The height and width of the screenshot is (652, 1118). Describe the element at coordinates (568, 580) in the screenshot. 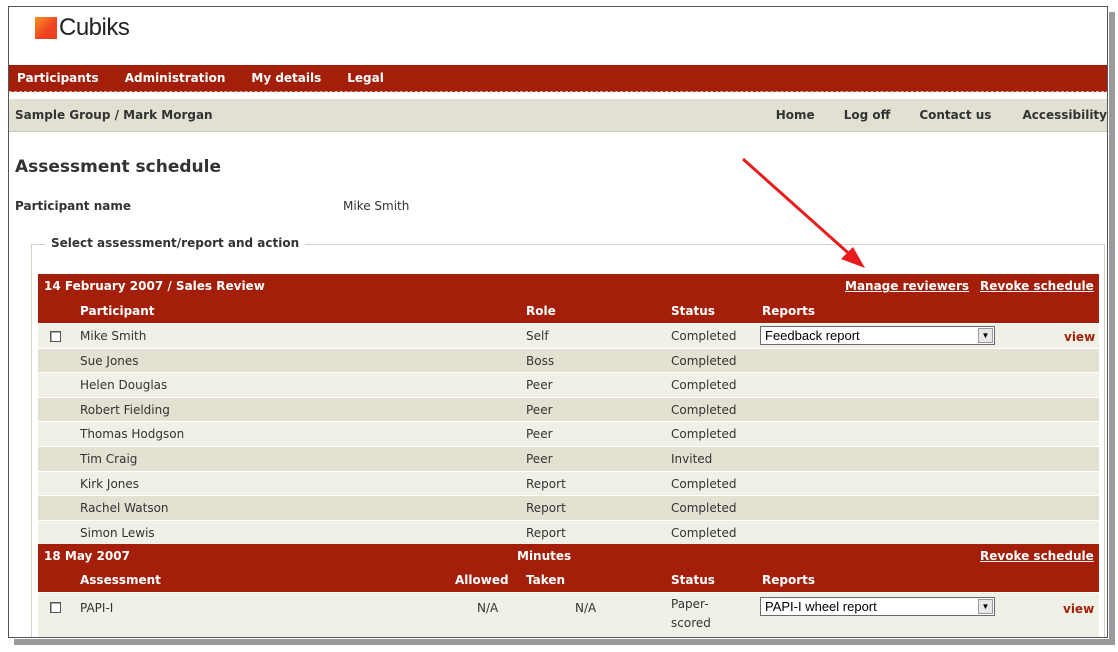

I see `column-headers: Assessment Allowed Taken Status Reports` at that location.